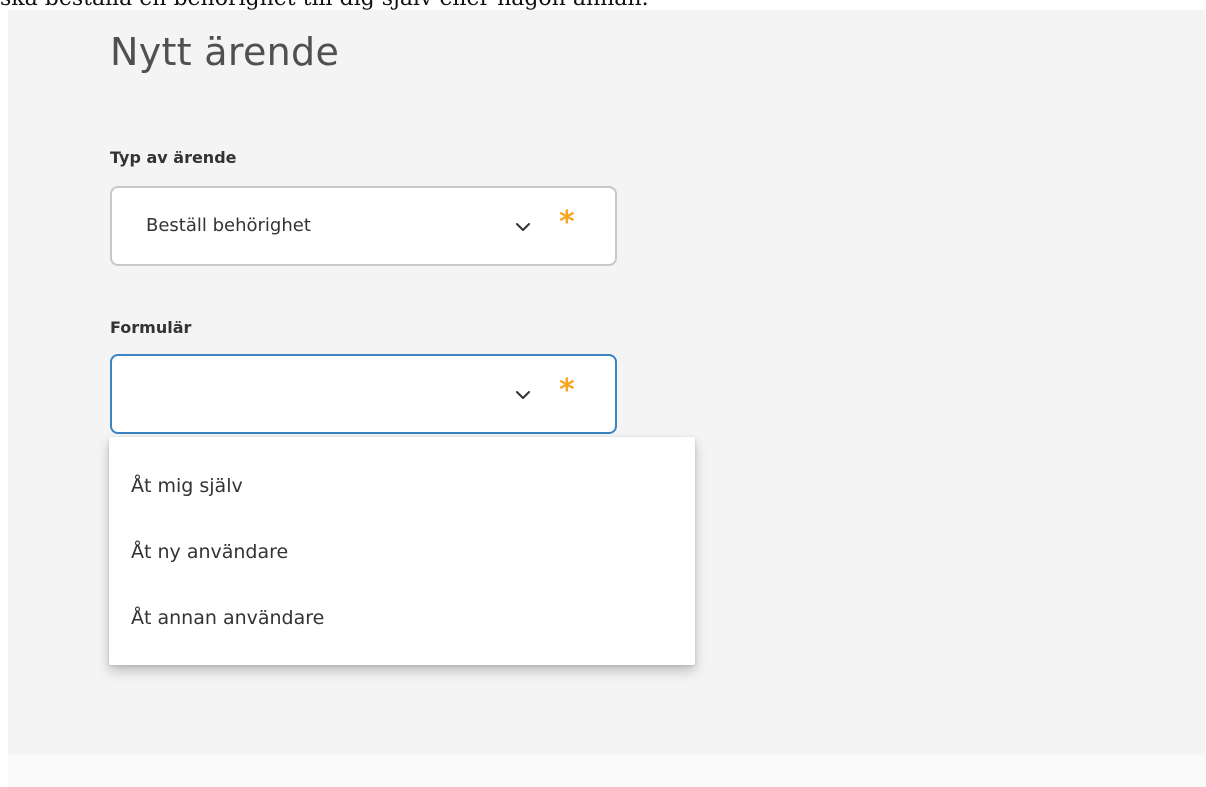 Image resolution: width=1206 pixels, height=787 pixels. I want to click on option-at-ny-anvandare: Åt ny användare, so click(209, 552).